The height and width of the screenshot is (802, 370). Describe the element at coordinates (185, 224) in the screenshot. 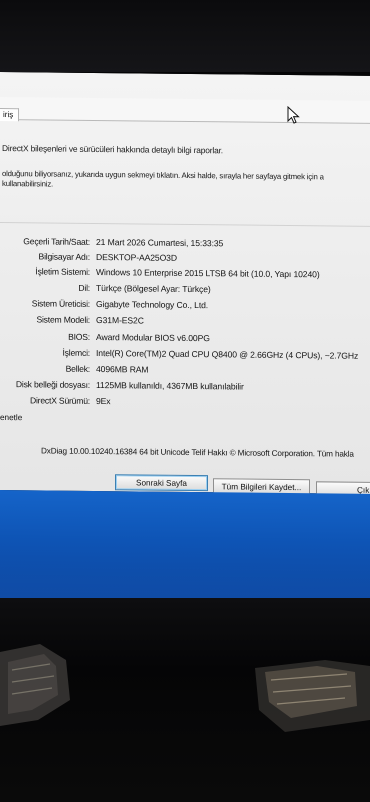

I see `divider` at that location.